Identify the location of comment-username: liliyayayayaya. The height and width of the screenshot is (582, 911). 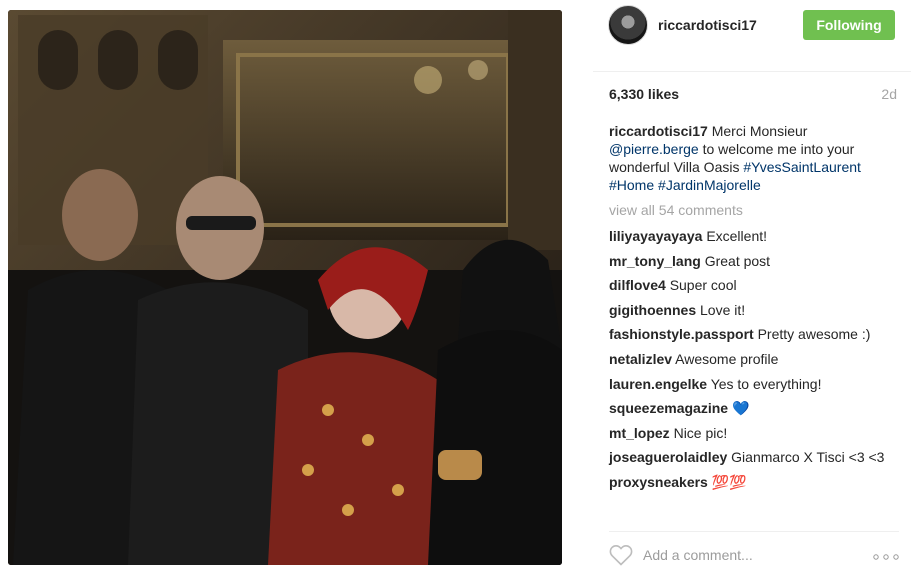
(655, 236).